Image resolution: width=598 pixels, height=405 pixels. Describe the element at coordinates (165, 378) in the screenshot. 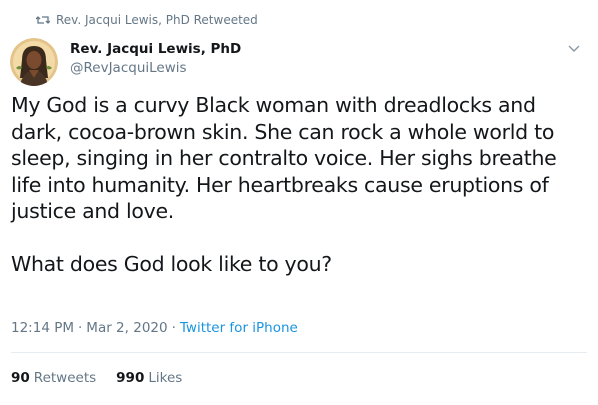

I see `likes-label: Likes` at that location.